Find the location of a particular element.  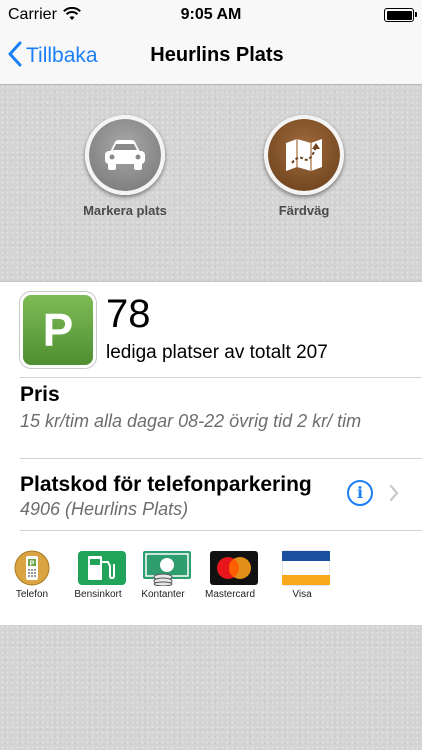

page-title: Heurlins Plats is located at coordinates (217, 55).